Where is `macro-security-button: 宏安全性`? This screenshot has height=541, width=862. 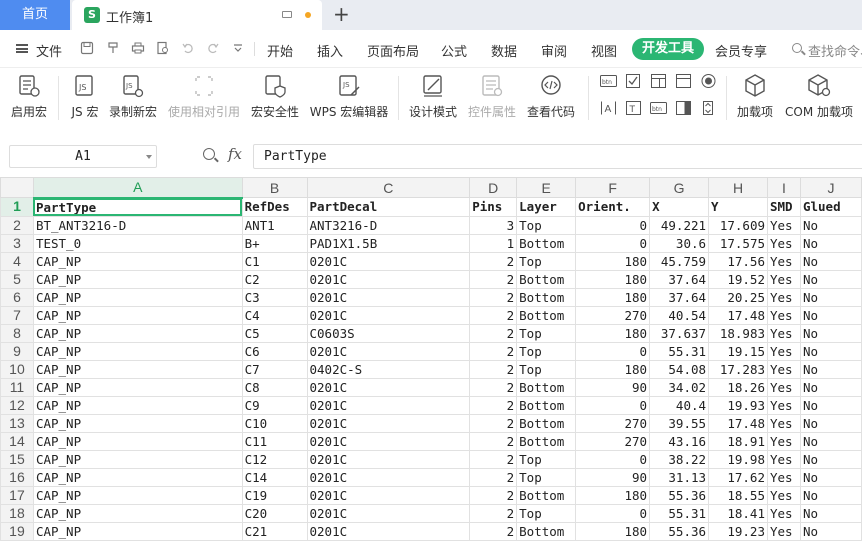 macro-security-button: 宏安全性 is located at coordinates (275, 99).